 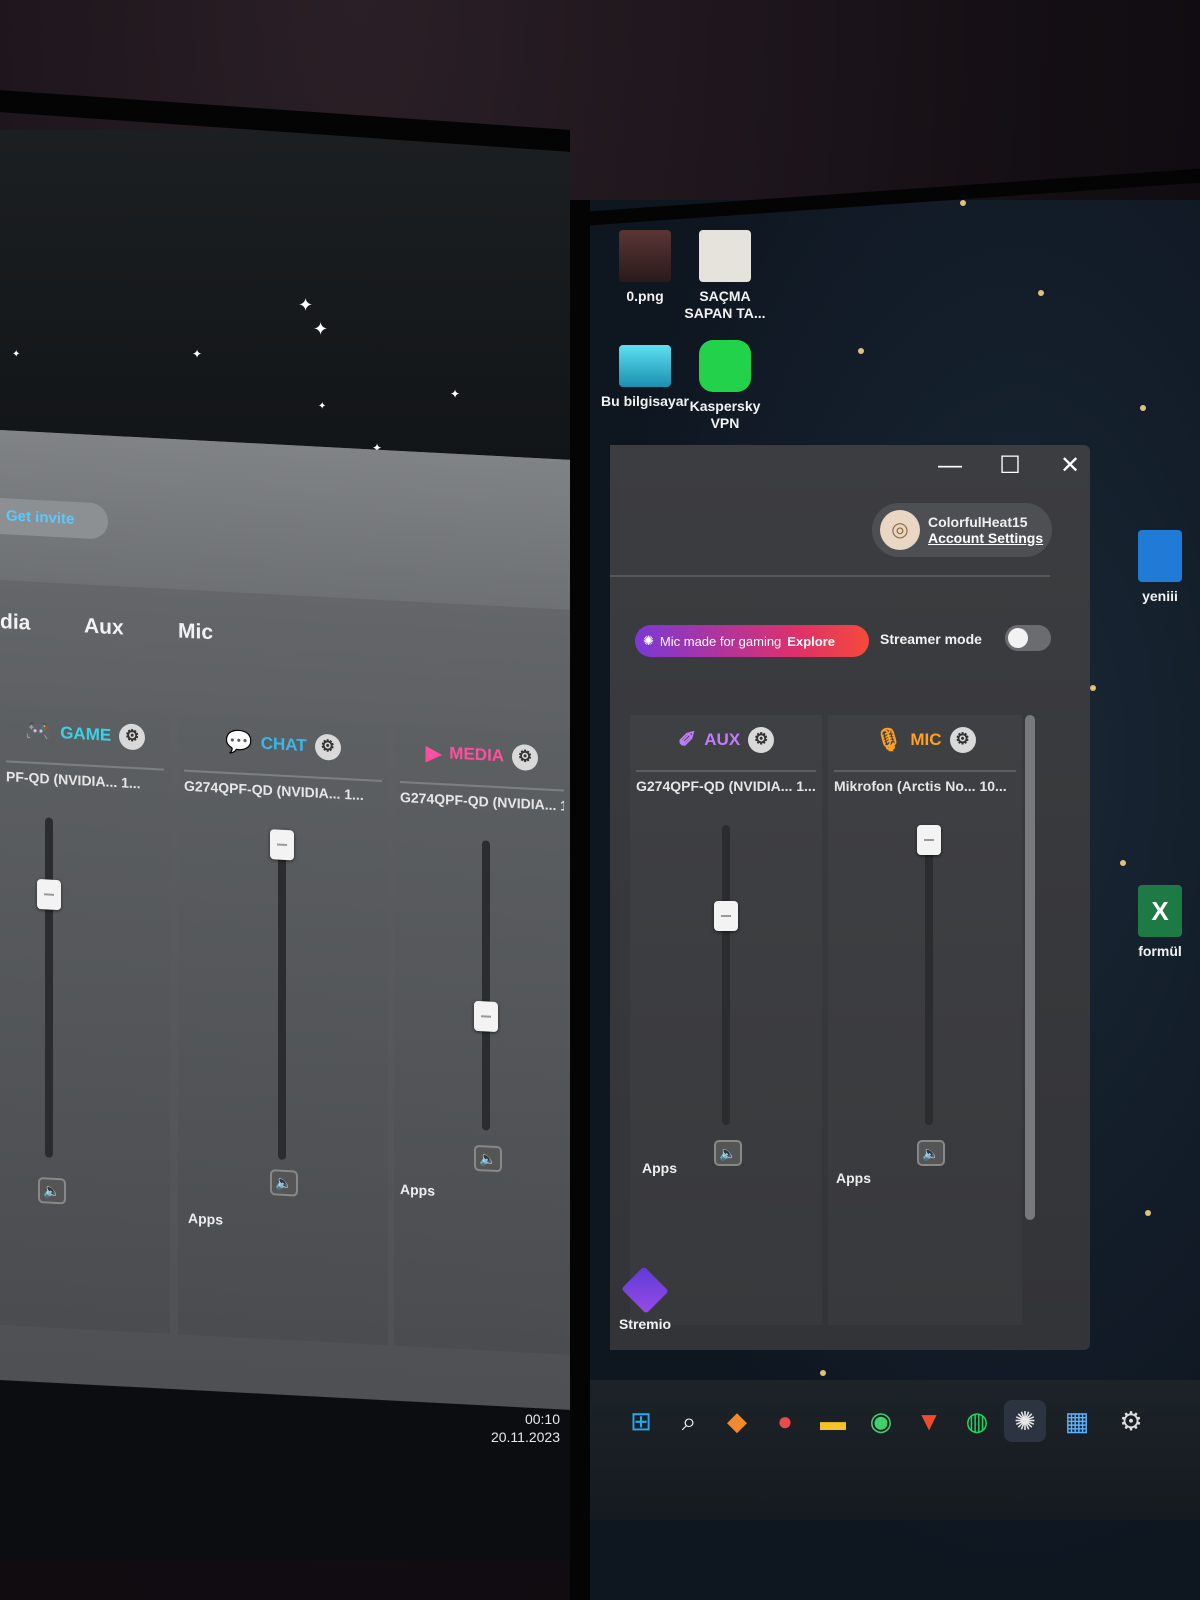 I want to click on desktop-icon-yeniii: yeniii, so click(x=1160, y=567).